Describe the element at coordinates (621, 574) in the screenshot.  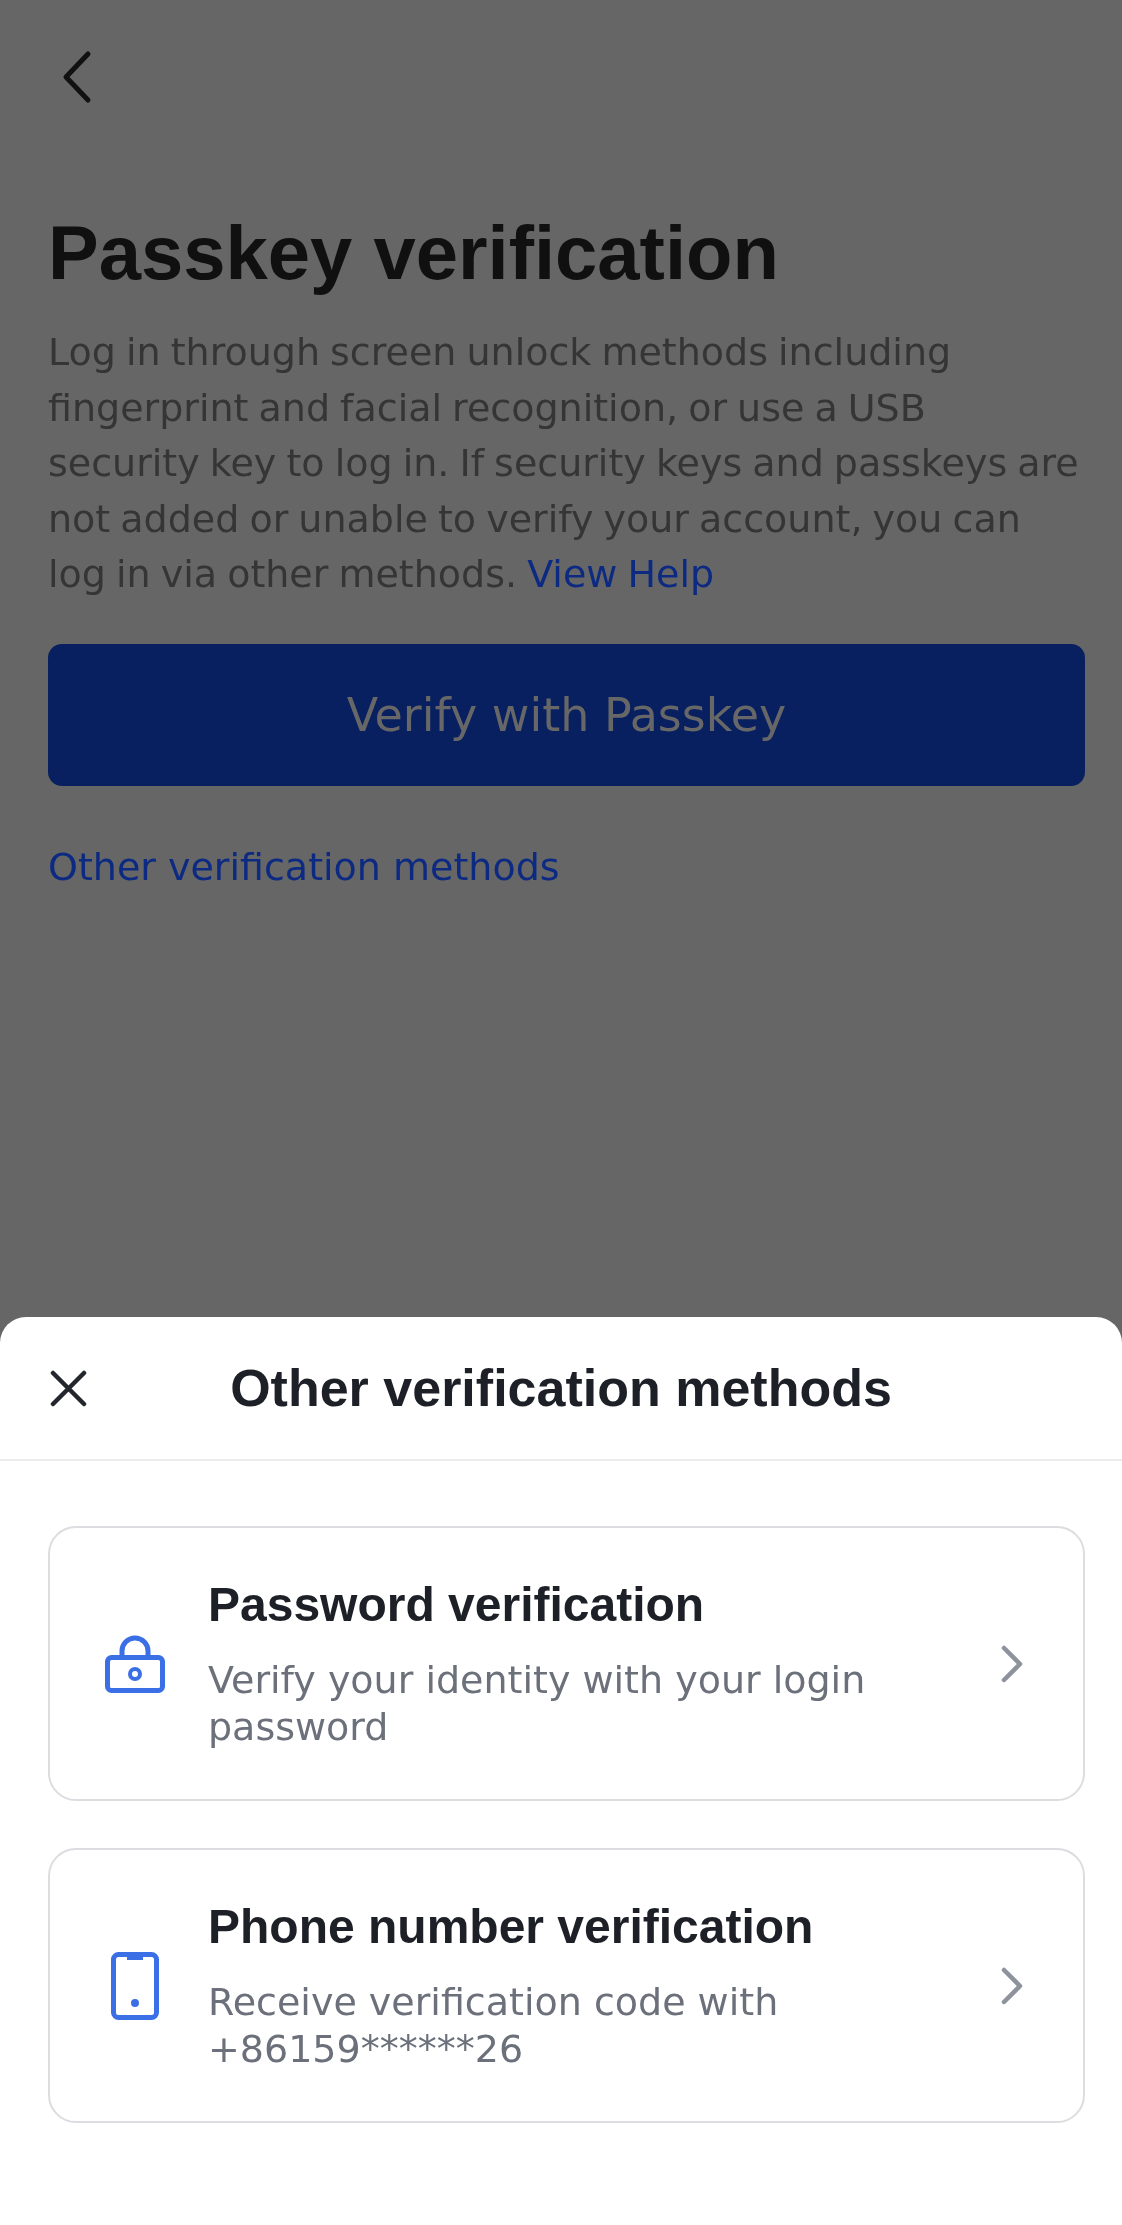
I see `view-help-link: View Help` at that location.